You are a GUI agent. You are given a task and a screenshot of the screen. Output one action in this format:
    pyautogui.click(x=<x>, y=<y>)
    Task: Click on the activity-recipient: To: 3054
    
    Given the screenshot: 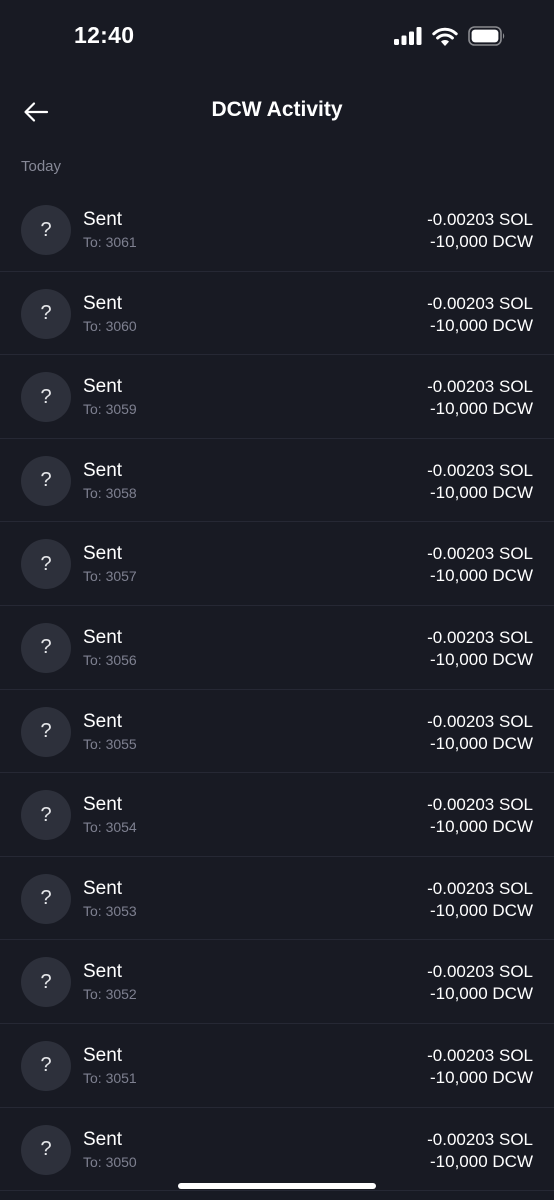 What is the action you would take?
    pyautogui.click(x=110, y=827)
    